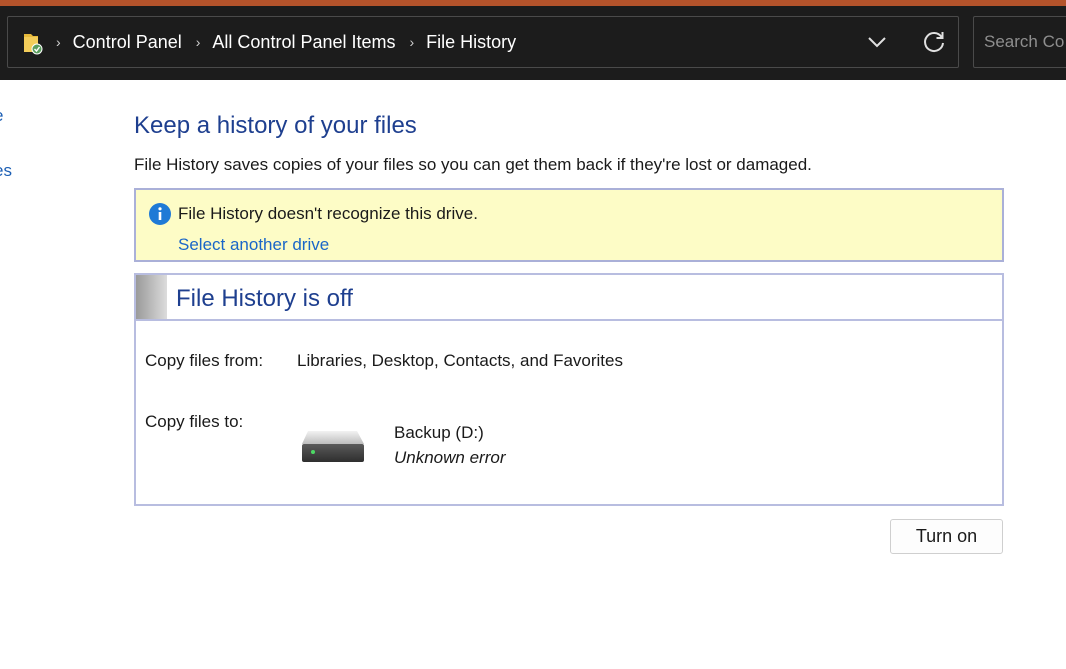 The height and width of the screenshot is (669, 1066). Describe the element at coordinates (6, 171) in the screenshot. I see `sidebar-link-fragment: es` at that location.